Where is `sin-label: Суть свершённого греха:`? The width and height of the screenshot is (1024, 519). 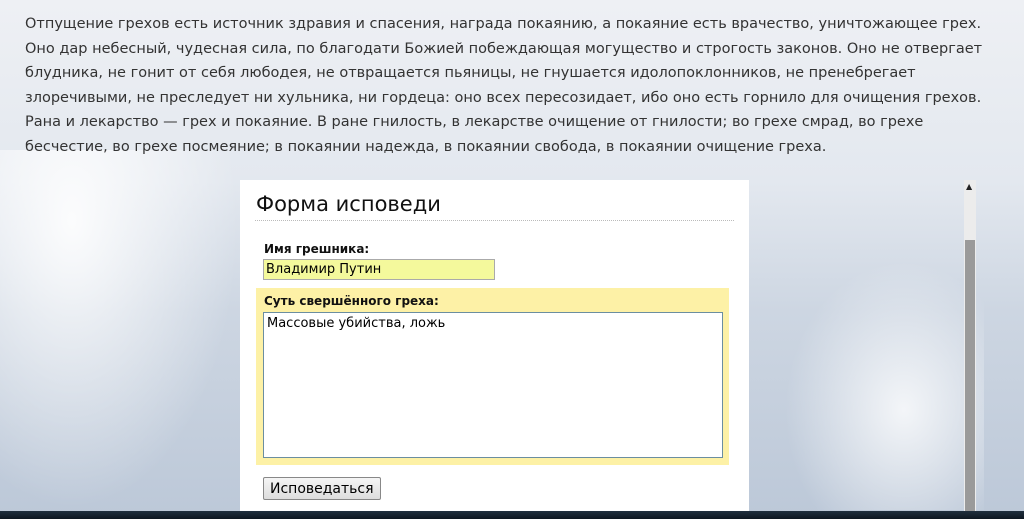 sin-label: Суть свершённого греха: is located at coordinates (351, 301).